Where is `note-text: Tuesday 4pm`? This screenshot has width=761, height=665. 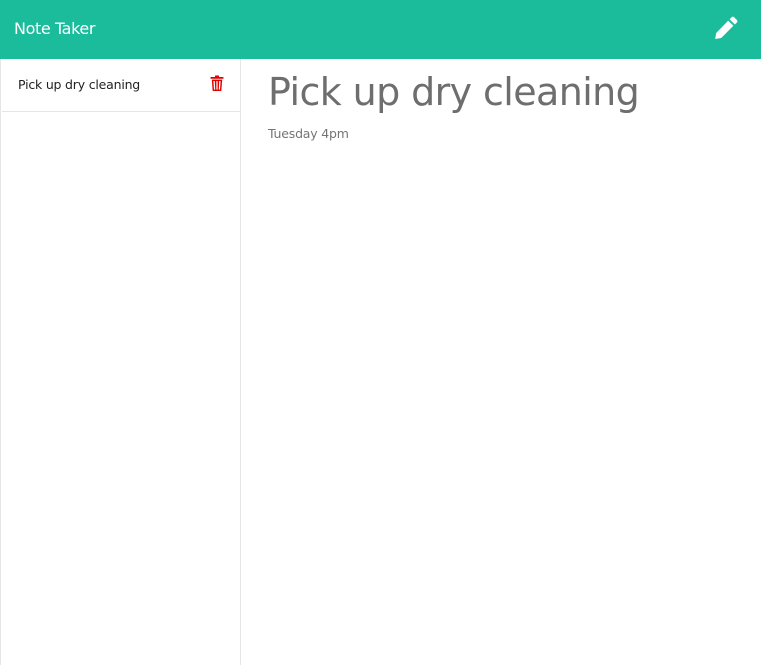
note-text: Tuesday 4pm is located at coordinates (308, 134).